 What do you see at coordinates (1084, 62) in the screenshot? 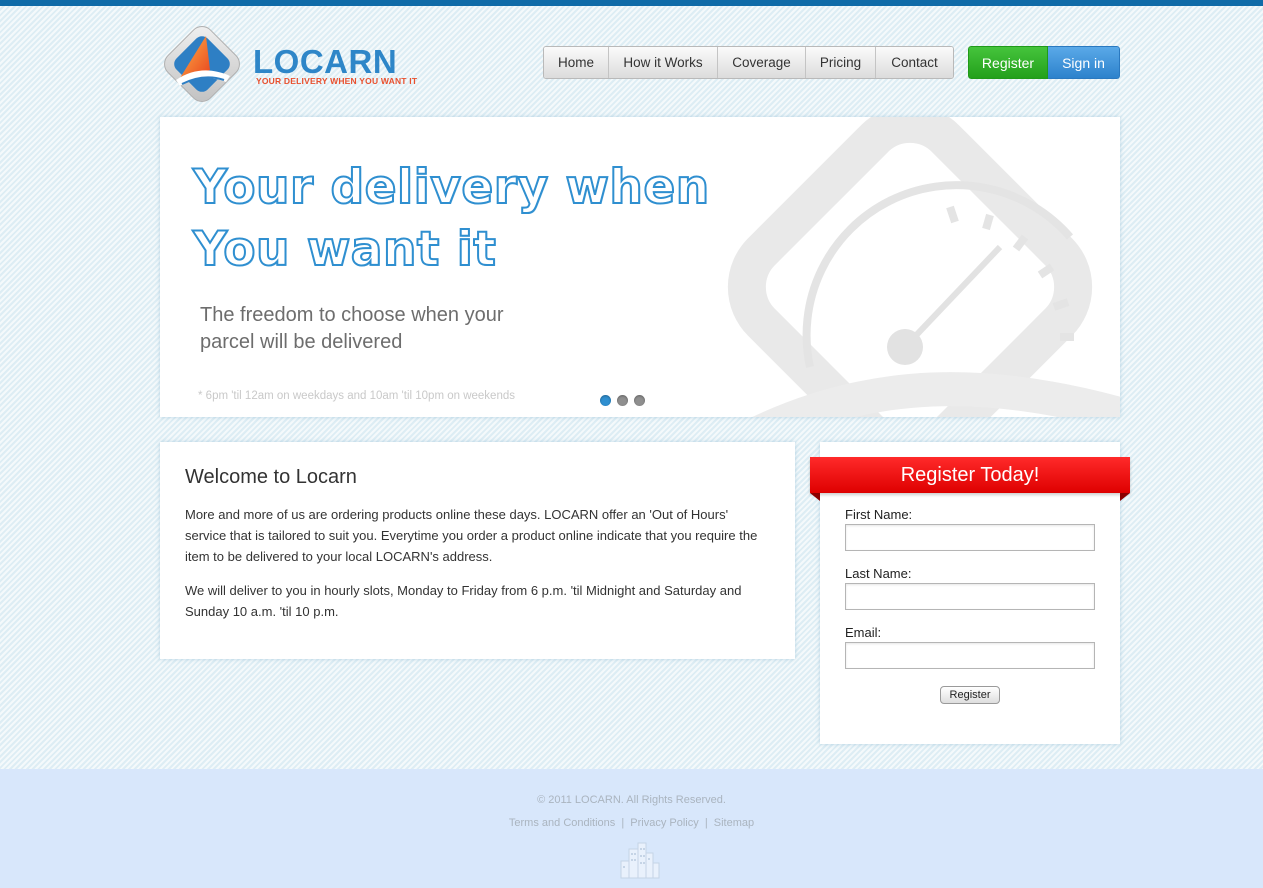
I see `sign-in-button: Sign in` at bounding box center [1084, 62].